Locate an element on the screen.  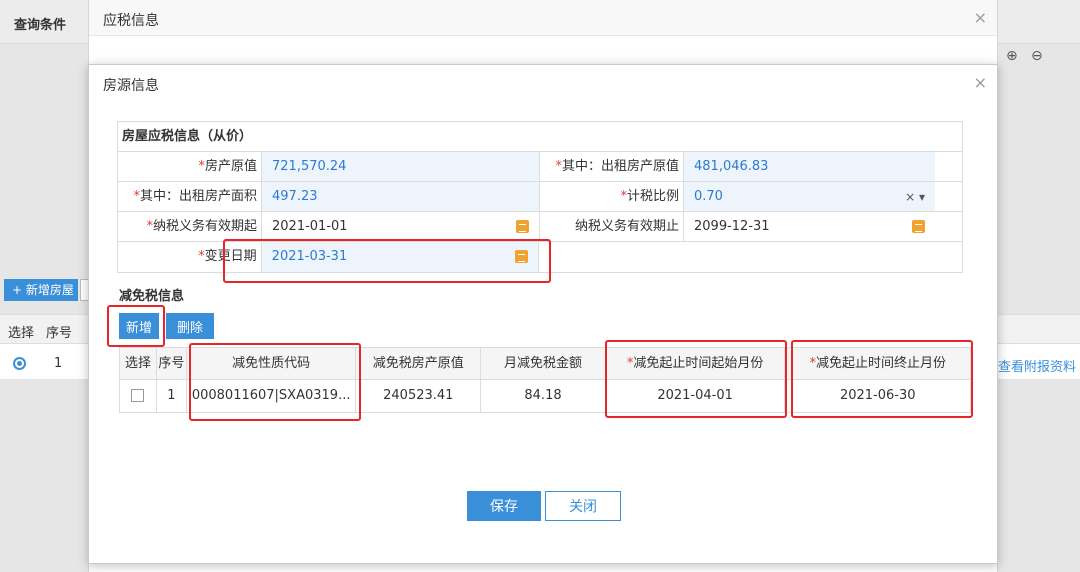
header-select: 选择 is located at coordinates (138, 363).